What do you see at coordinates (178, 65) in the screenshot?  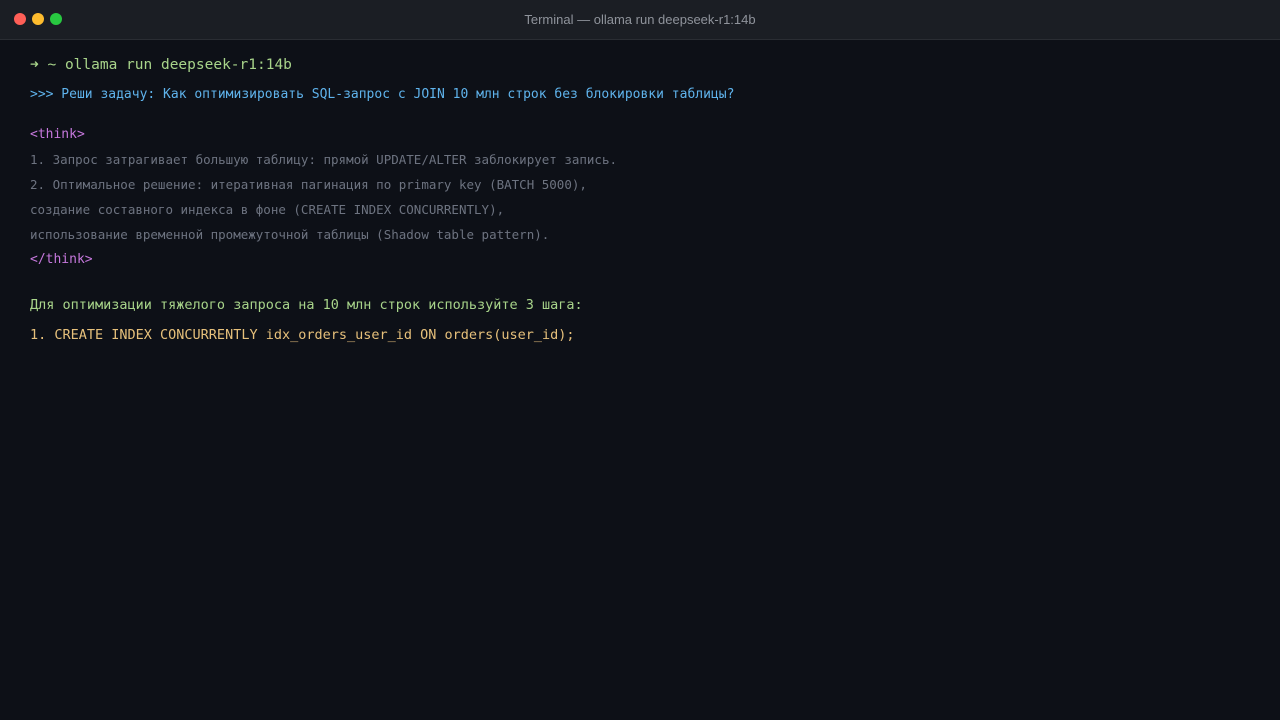 I see `prompt-command: ollama run deepseek-r1:14b` at bounding box center [178, 65].